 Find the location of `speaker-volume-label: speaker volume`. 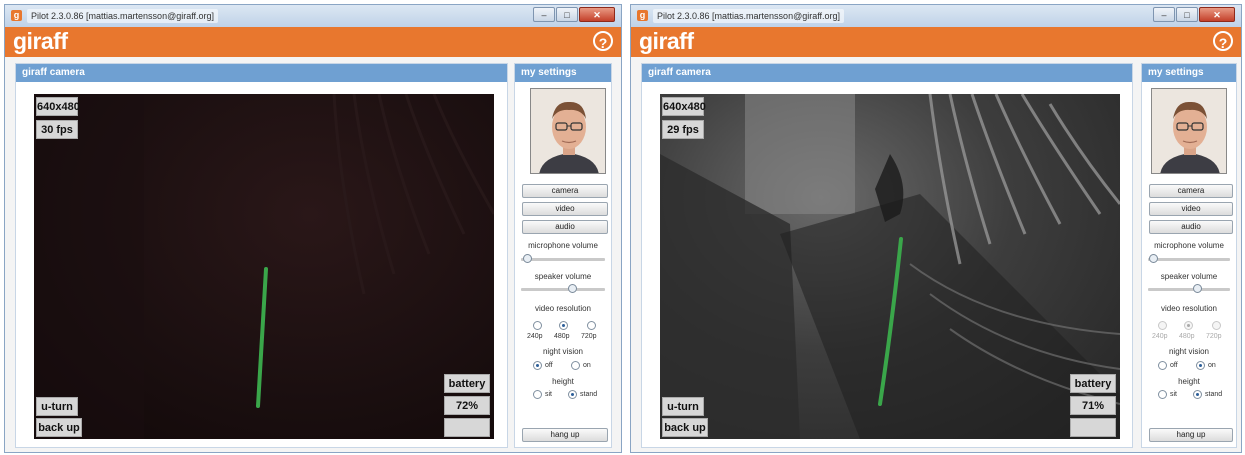

speaker-volume-label: speaker volume is located at coordinates (1189, 276).